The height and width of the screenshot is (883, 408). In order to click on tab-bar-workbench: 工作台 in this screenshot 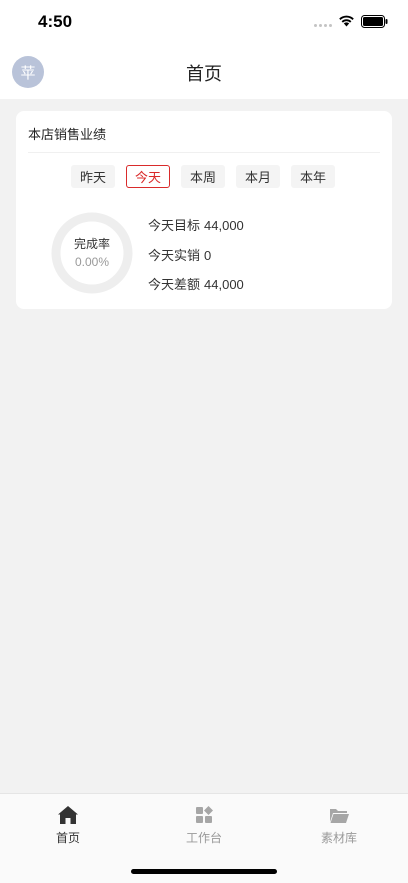, I will do `click(204, 825)`.